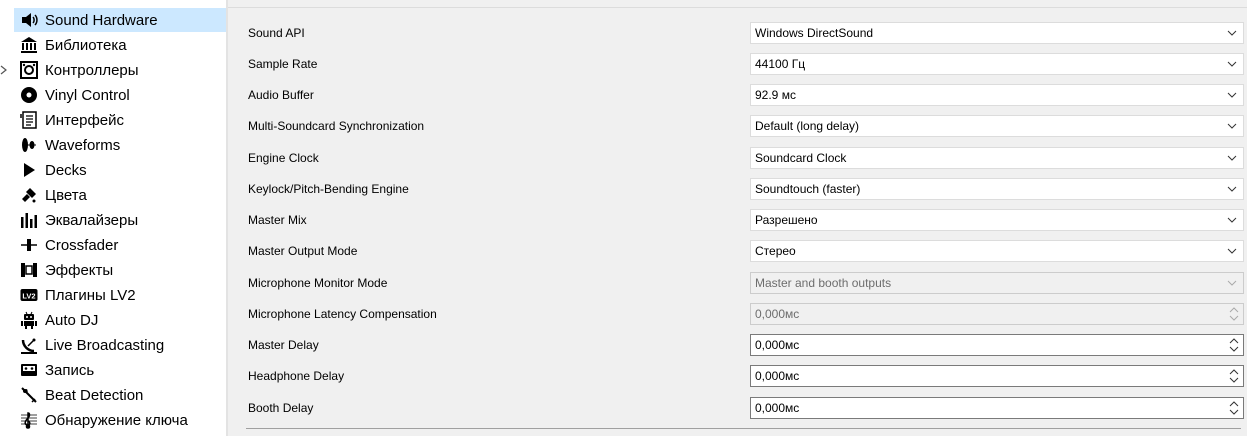 This screenshot has height=436, width=1247. I want to click on booth-delay-label: Booth Delay, so click(281, 408).